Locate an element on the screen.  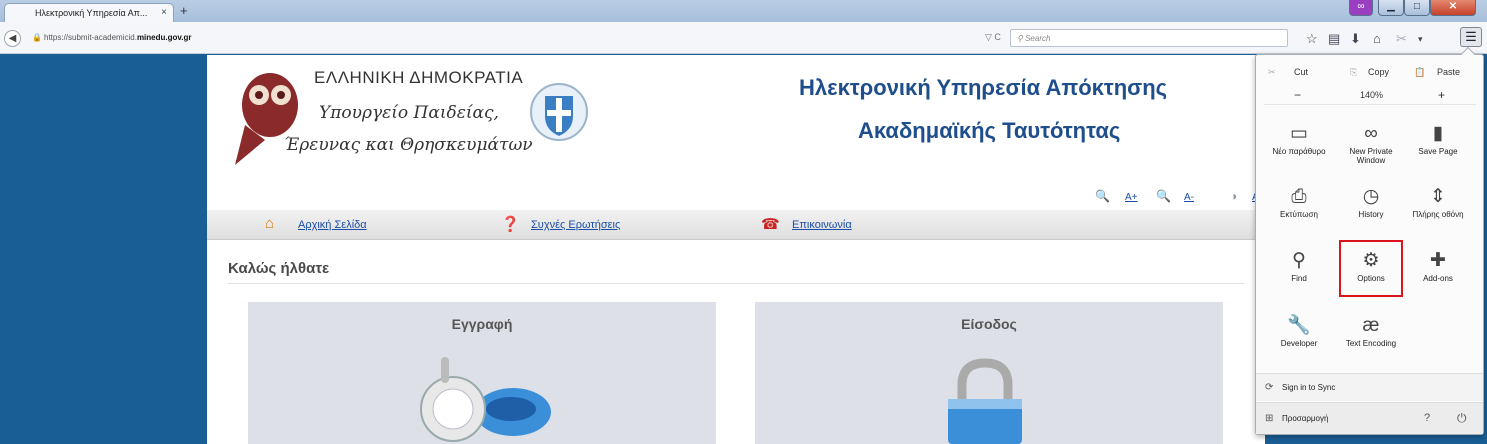
chevron-down-icon: ▾ is located at coordinates (1420, 39).